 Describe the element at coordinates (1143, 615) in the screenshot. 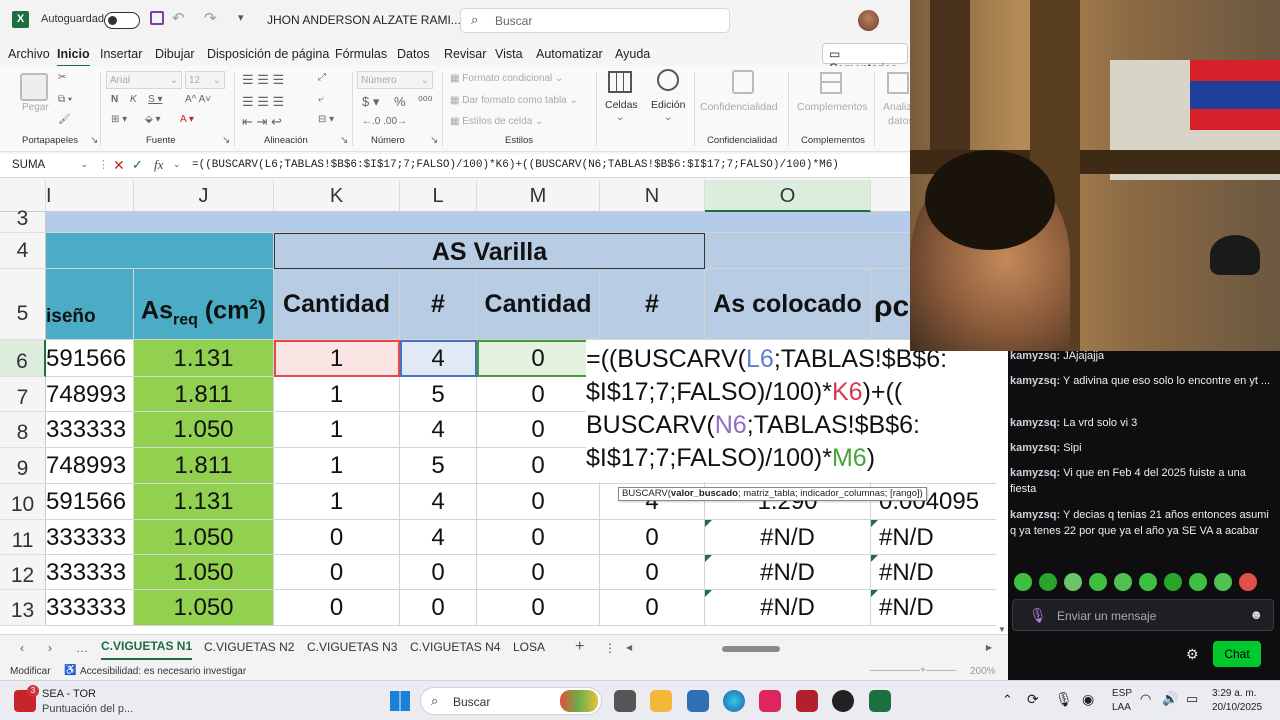

I see `chat-message-input: 🎙 Enviar un mensaje ☻` at that location.